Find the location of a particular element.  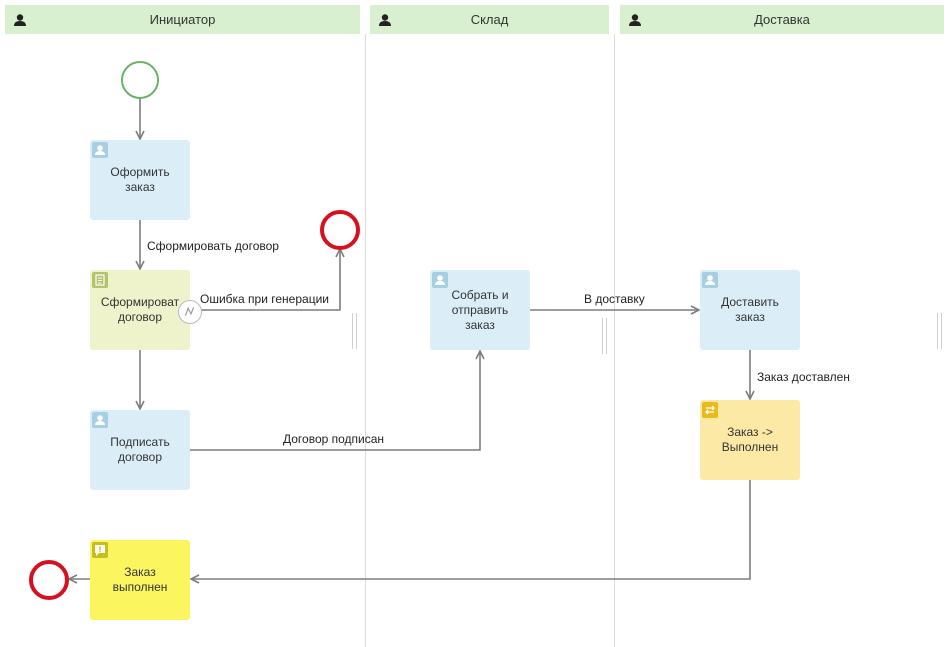

notification-icon is located at coordinates (100, 550).